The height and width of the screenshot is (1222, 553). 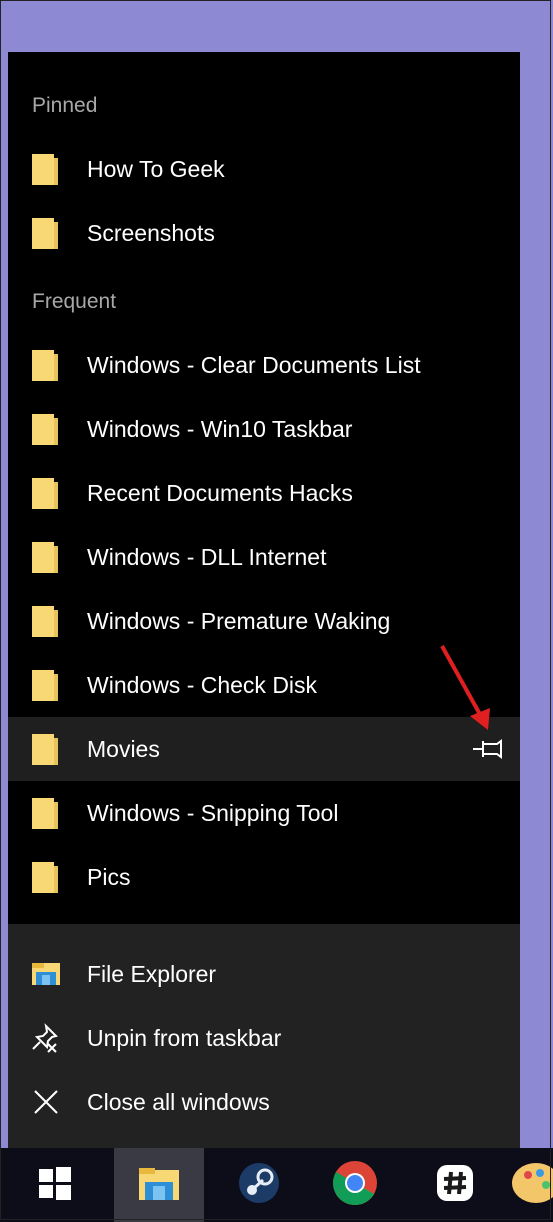 What do you see at coordinates (264, 169) in the screenshot?
I see `pinned-item-how-to-geek: How To Geek` at bounding box center [264, 169].